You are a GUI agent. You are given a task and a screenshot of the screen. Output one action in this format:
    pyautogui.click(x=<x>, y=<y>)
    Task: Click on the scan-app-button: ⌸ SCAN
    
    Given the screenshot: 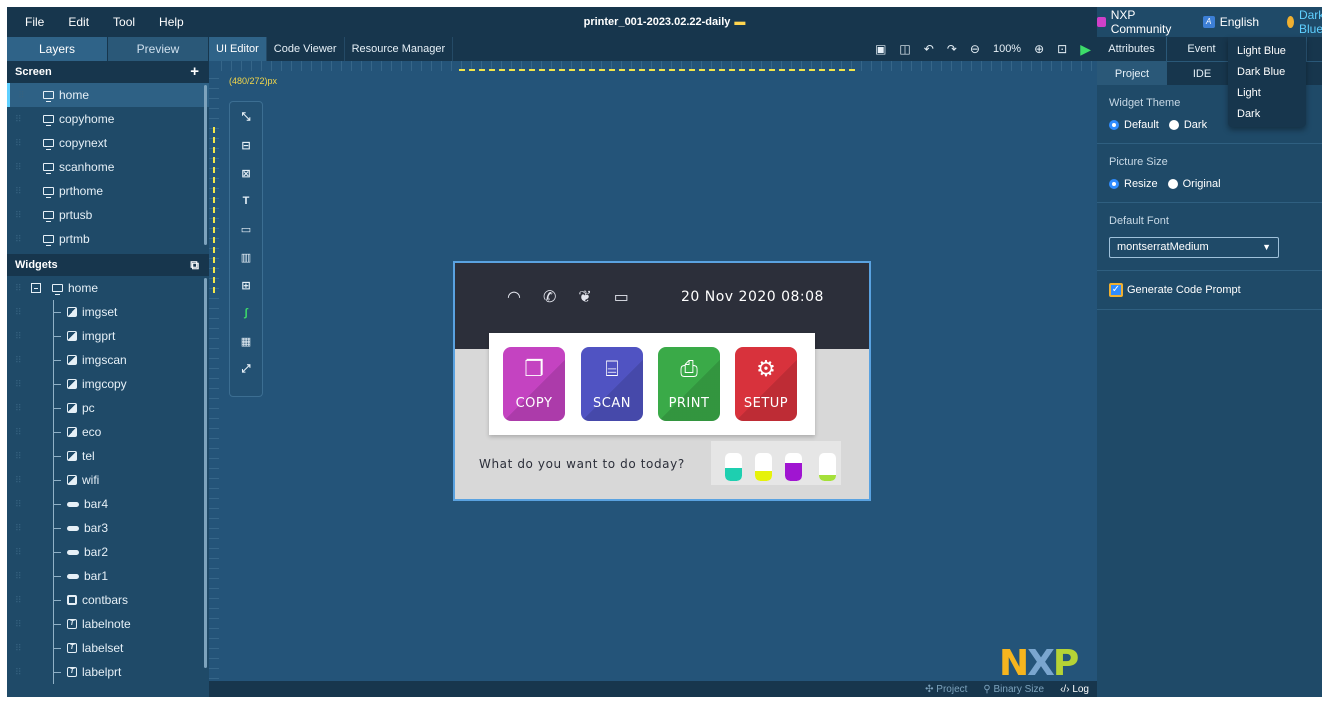 What is the action you would take?
    pyautogui.click(x=612, y=384)
    